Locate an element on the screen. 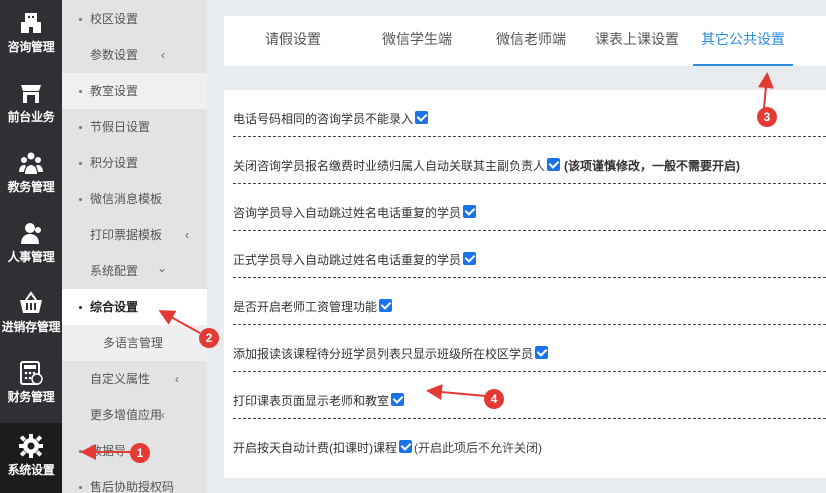 Image resolution: width=826 pixels, height=493 pixels. setting-label: 关闭咨询学员报名缴费时业绩归属人自动关联其主副负责人 is located at coordinates (389, 166).